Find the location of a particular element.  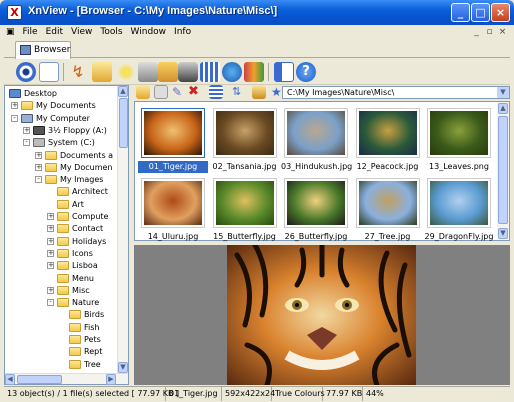

thumbnail-vertical-scrollbar: ▲ ▼ is located at coordinates (503, 171).